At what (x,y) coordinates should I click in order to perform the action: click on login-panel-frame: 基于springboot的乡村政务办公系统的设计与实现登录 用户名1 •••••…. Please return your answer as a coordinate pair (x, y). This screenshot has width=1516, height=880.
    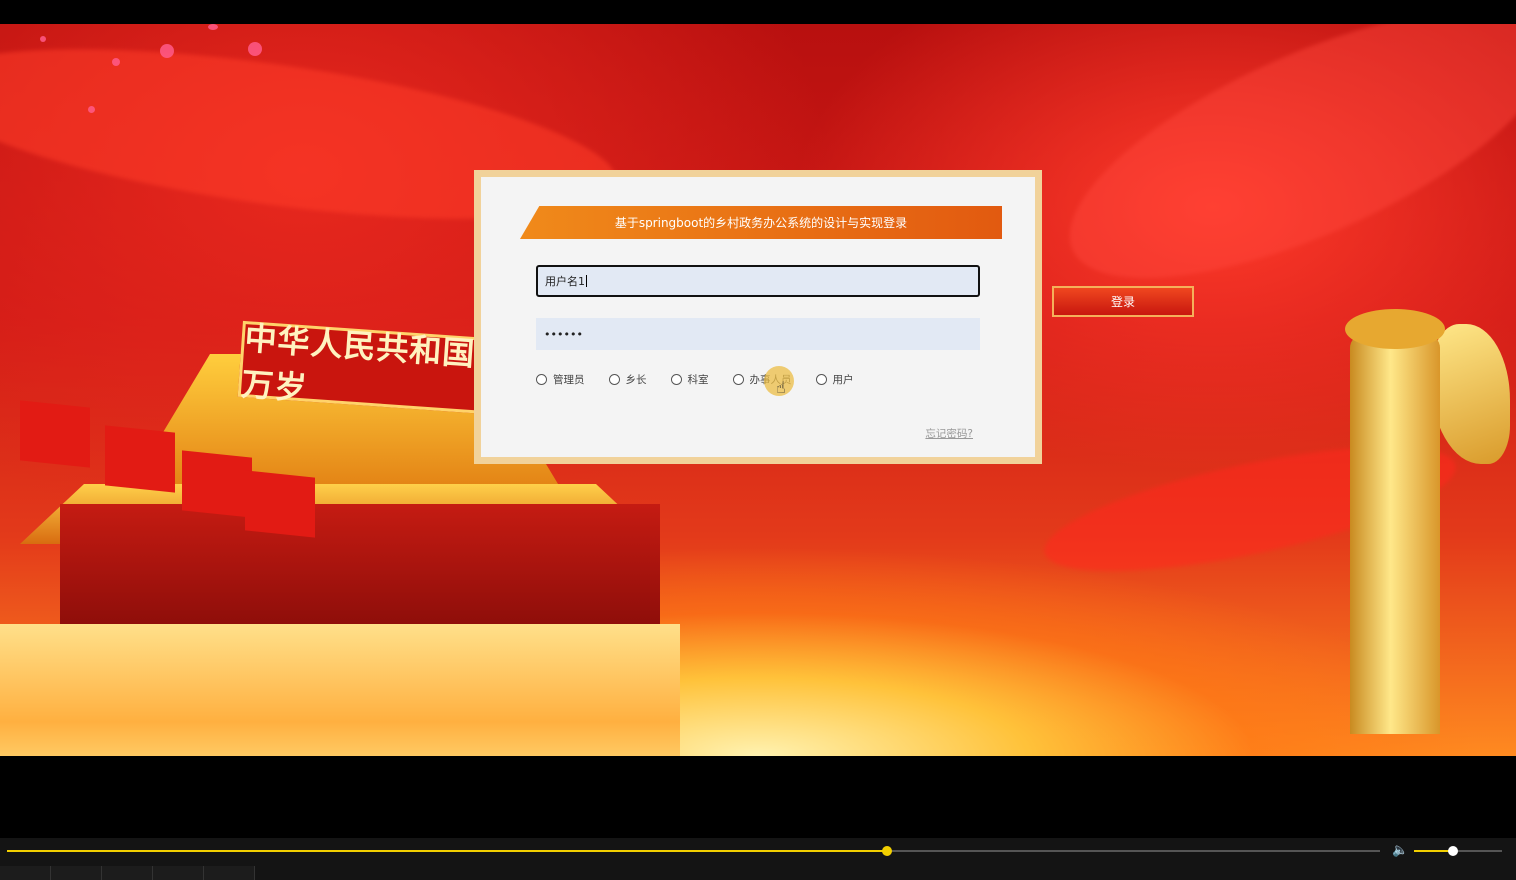
    Looking at the image, I should click on (758, 317).